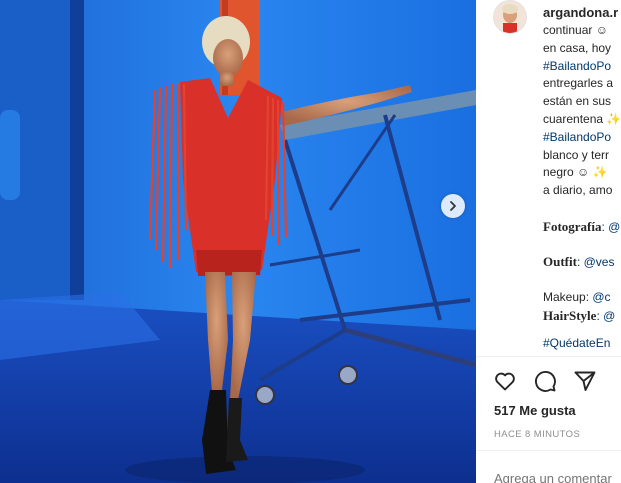 The height and width of the screenshot is (483, 621). Describe the element at coordinates (575, 30) in the screenshot. I see `caption-line: continuar ☺` at that location.